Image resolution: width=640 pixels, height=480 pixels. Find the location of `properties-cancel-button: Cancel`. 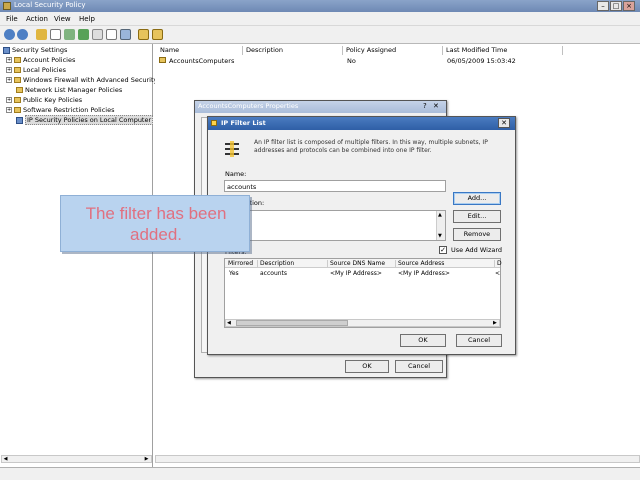

properties-cancel-button: Cancel is located at coordinates (419, 366).